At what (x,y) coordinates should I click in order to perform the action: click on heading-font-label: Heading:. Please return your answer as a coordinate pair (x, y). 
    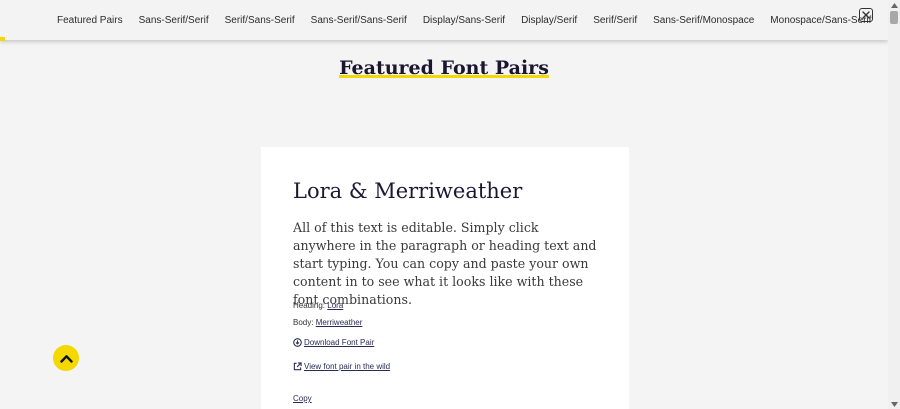
    Looking at the image, I should click on (309, 305).